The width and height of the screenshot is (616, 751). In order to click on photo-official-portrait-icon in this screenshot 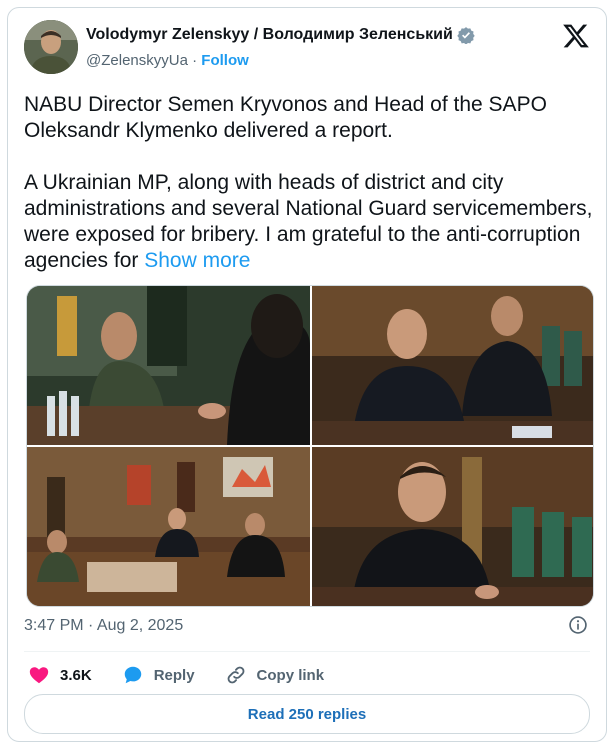, I will do `click(452, 526)`.